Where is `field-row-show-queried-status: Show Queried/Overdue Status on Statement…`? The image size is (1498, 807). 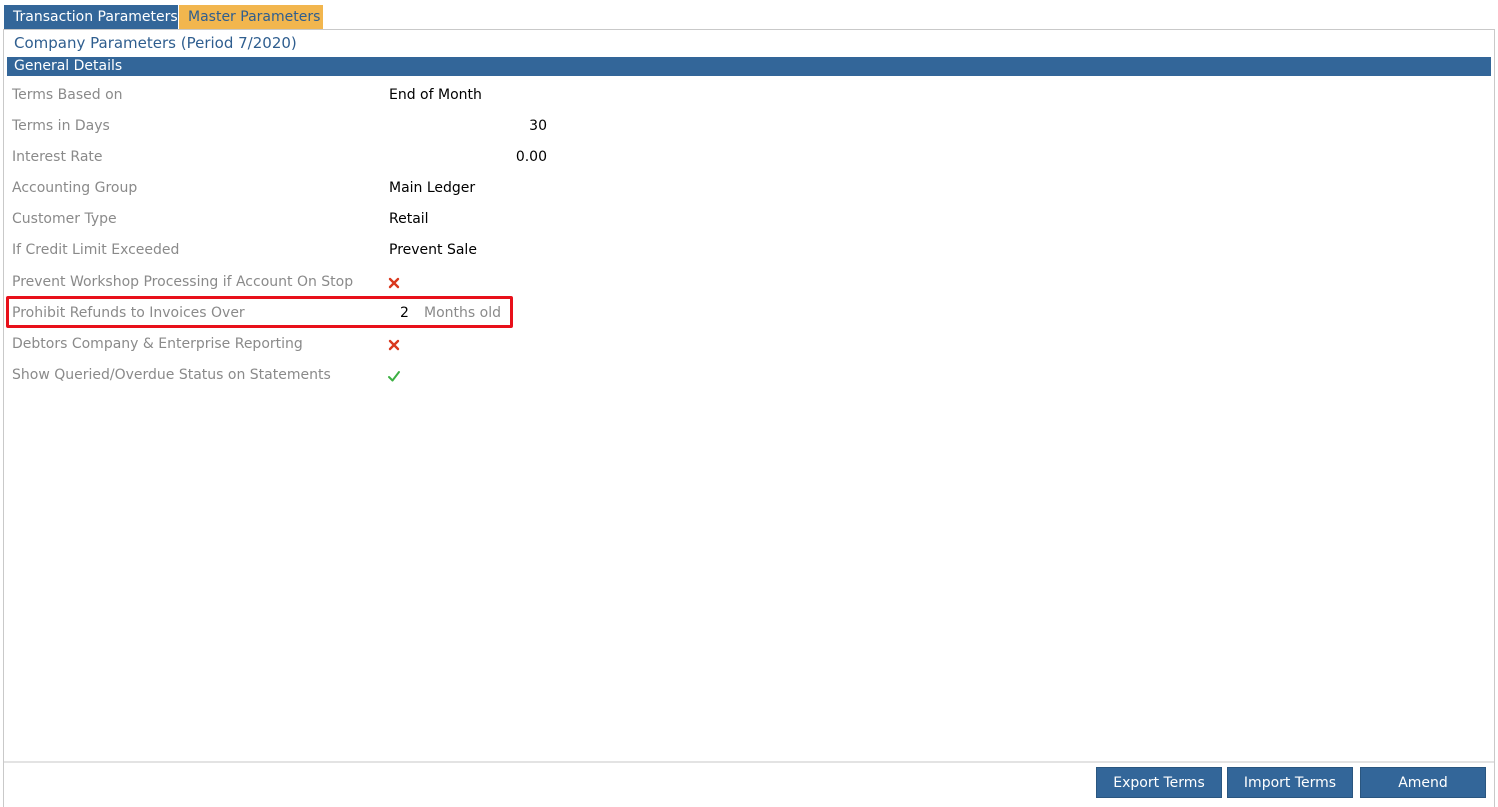
field-row-show-queried-status: Show Queried/Overdue Status on Statement… is located at coordinates (749, 375).